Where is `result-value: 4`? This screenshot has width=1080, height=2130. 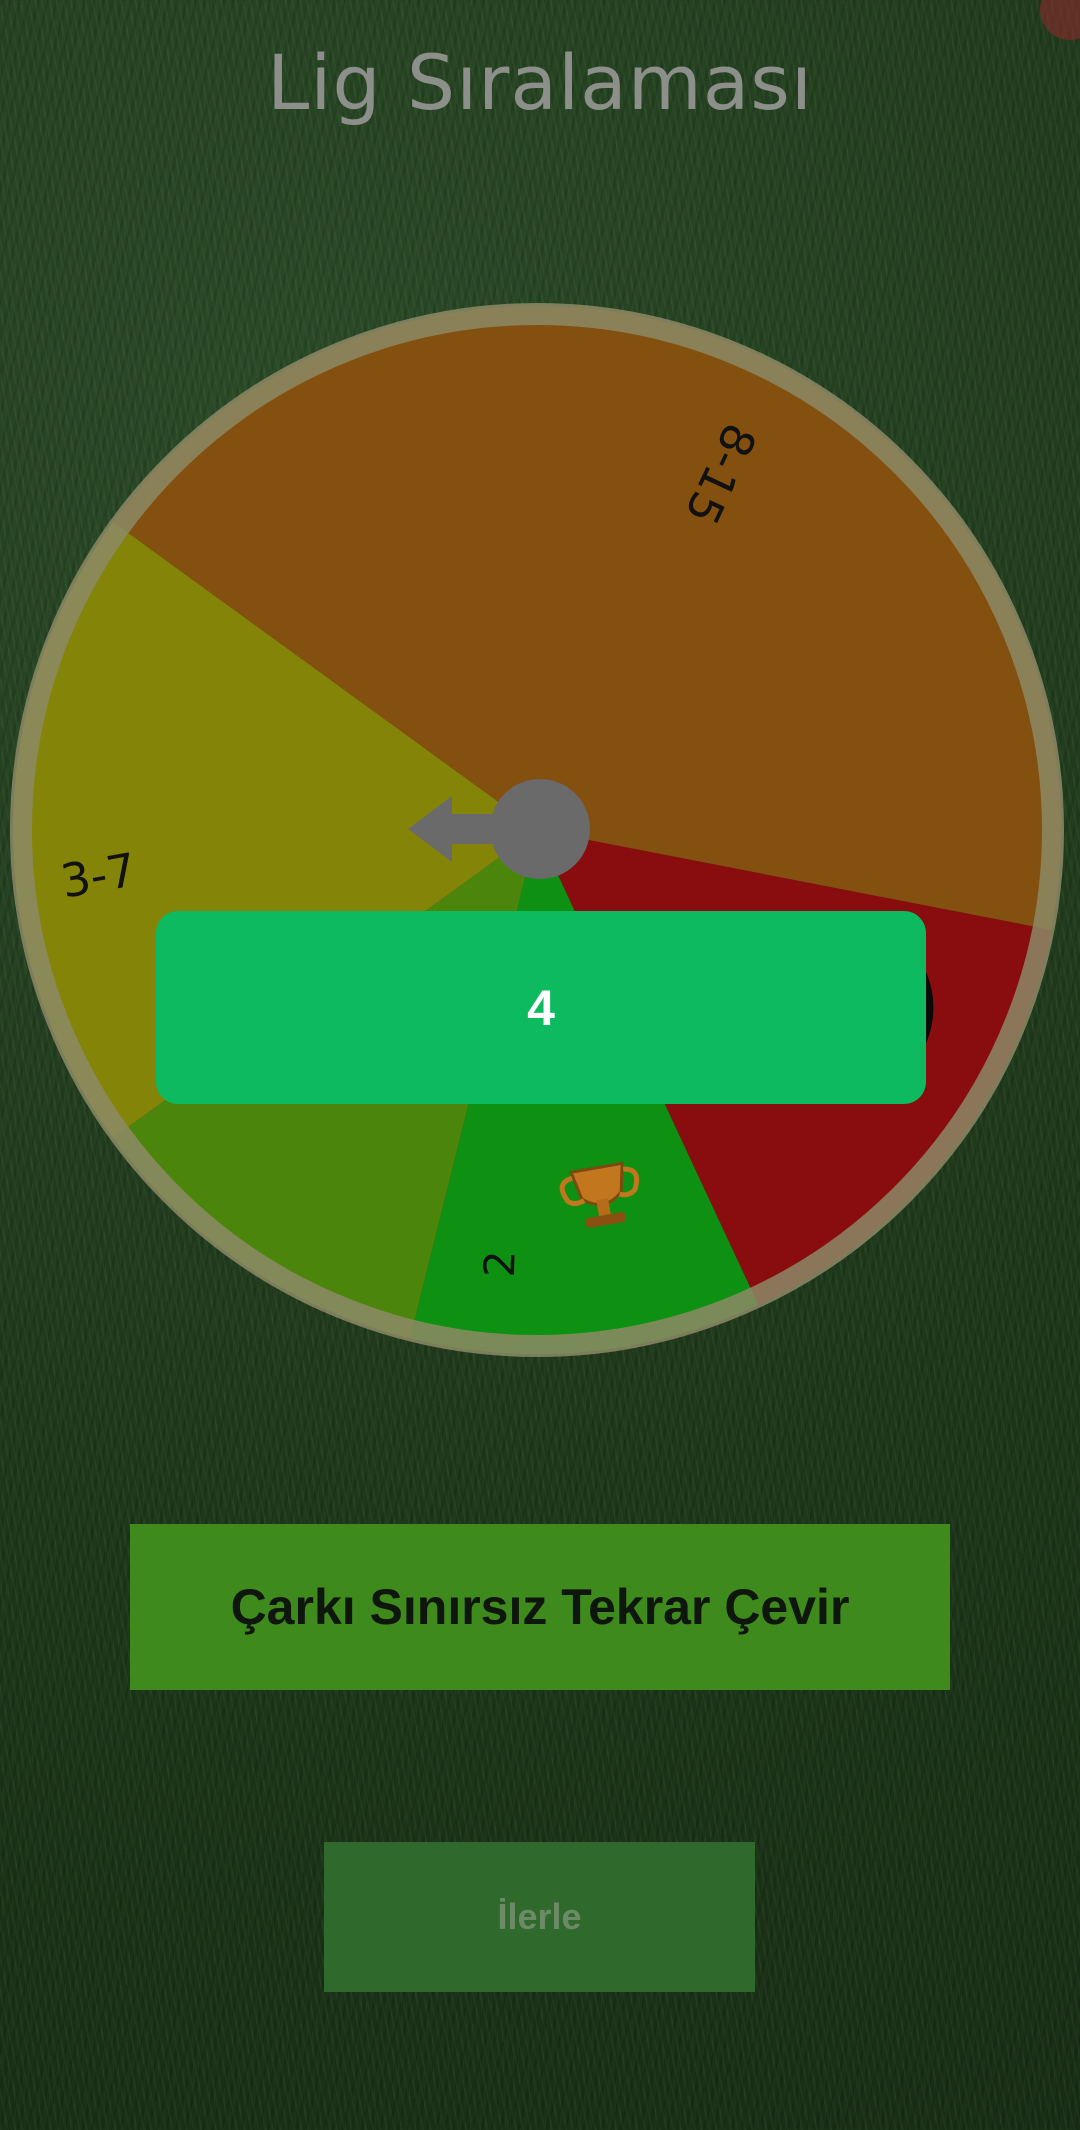
result-value: 4 is located at coordinates (541, 1007).